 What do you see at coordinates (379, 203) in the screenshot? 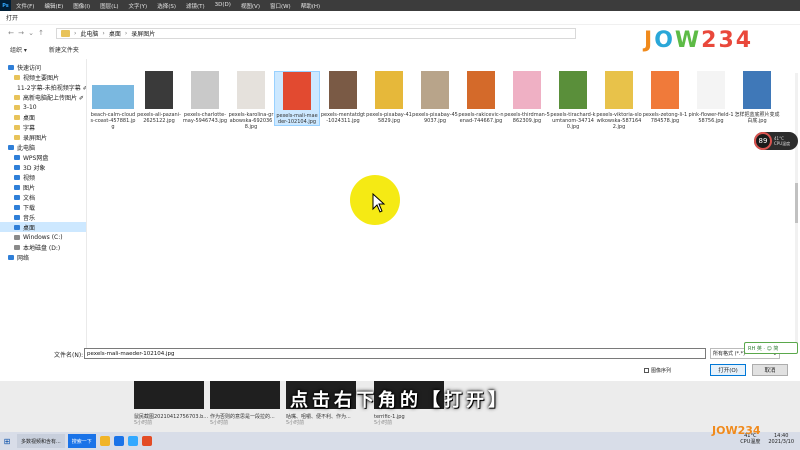
I see `mouse-cursor-icon` at bounding box center [379, 203].